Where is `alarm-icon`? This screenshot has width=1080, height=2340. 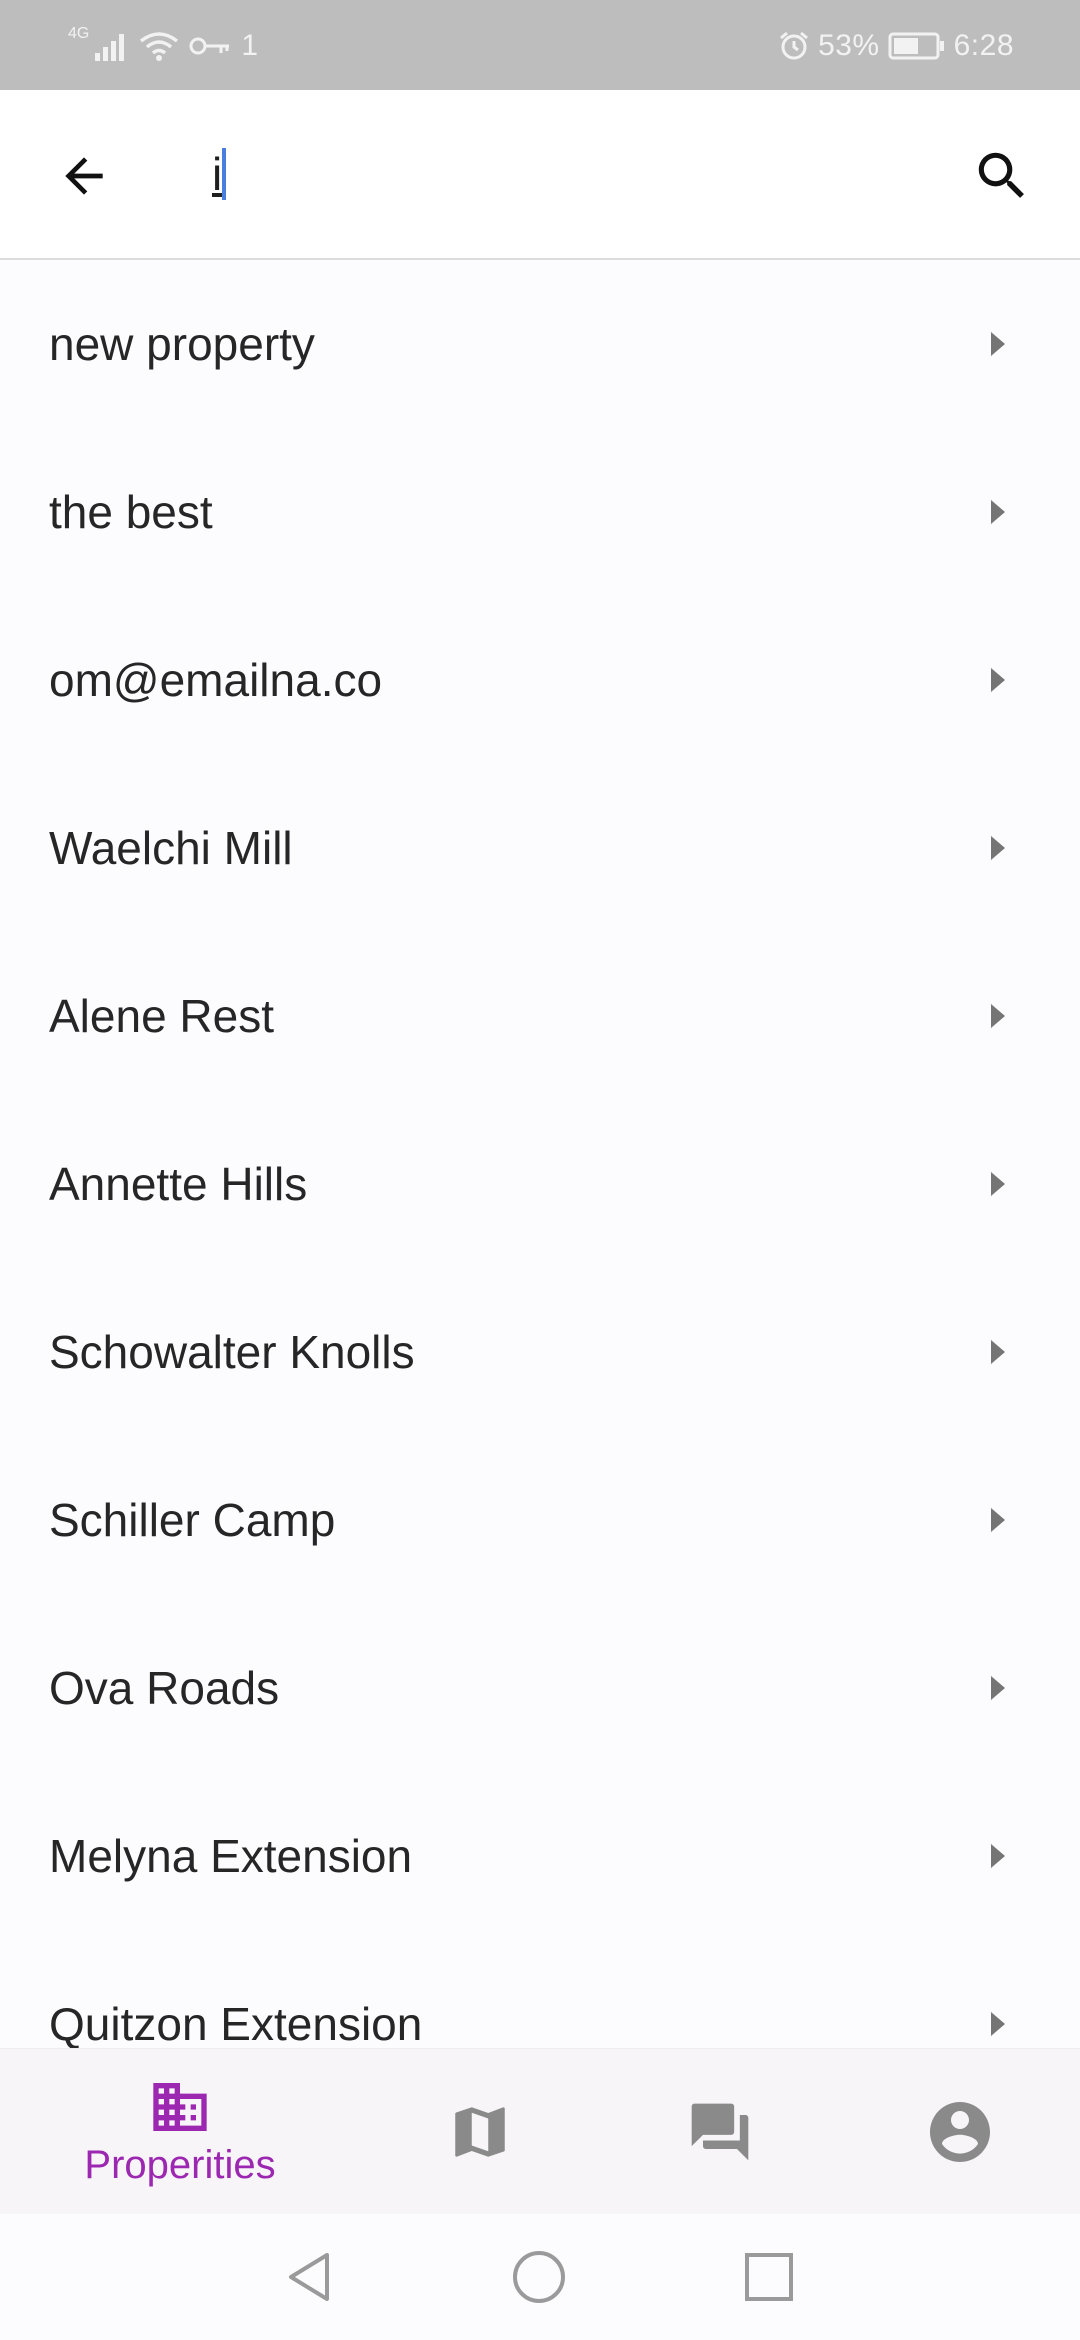
alarm-icon is located at coordinates (794, 45).